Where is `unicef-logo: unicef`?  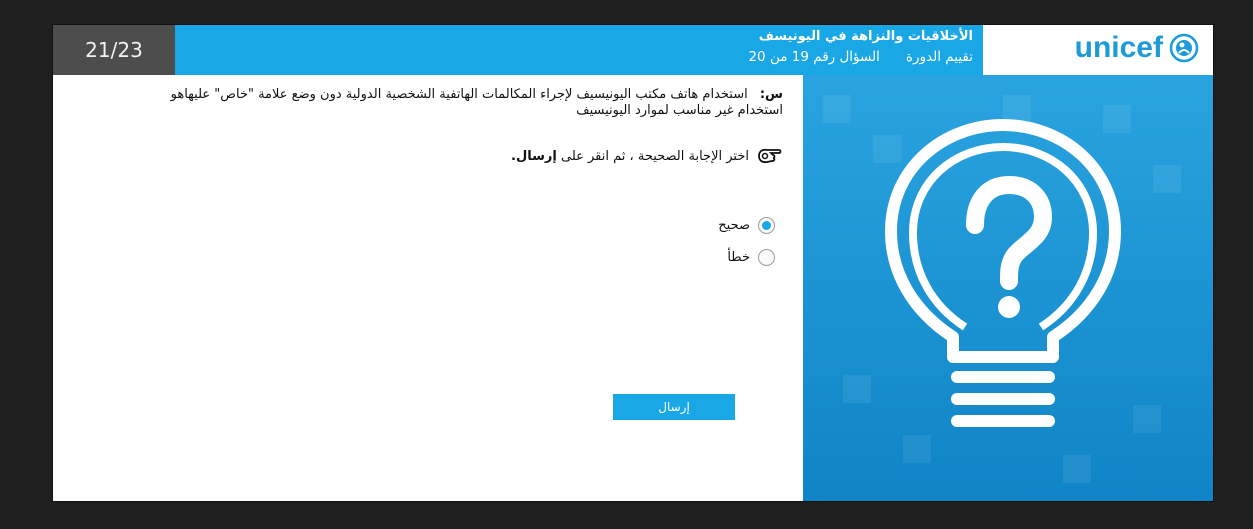 unicef-logo: unicef is located at coordinates (1137, 48).